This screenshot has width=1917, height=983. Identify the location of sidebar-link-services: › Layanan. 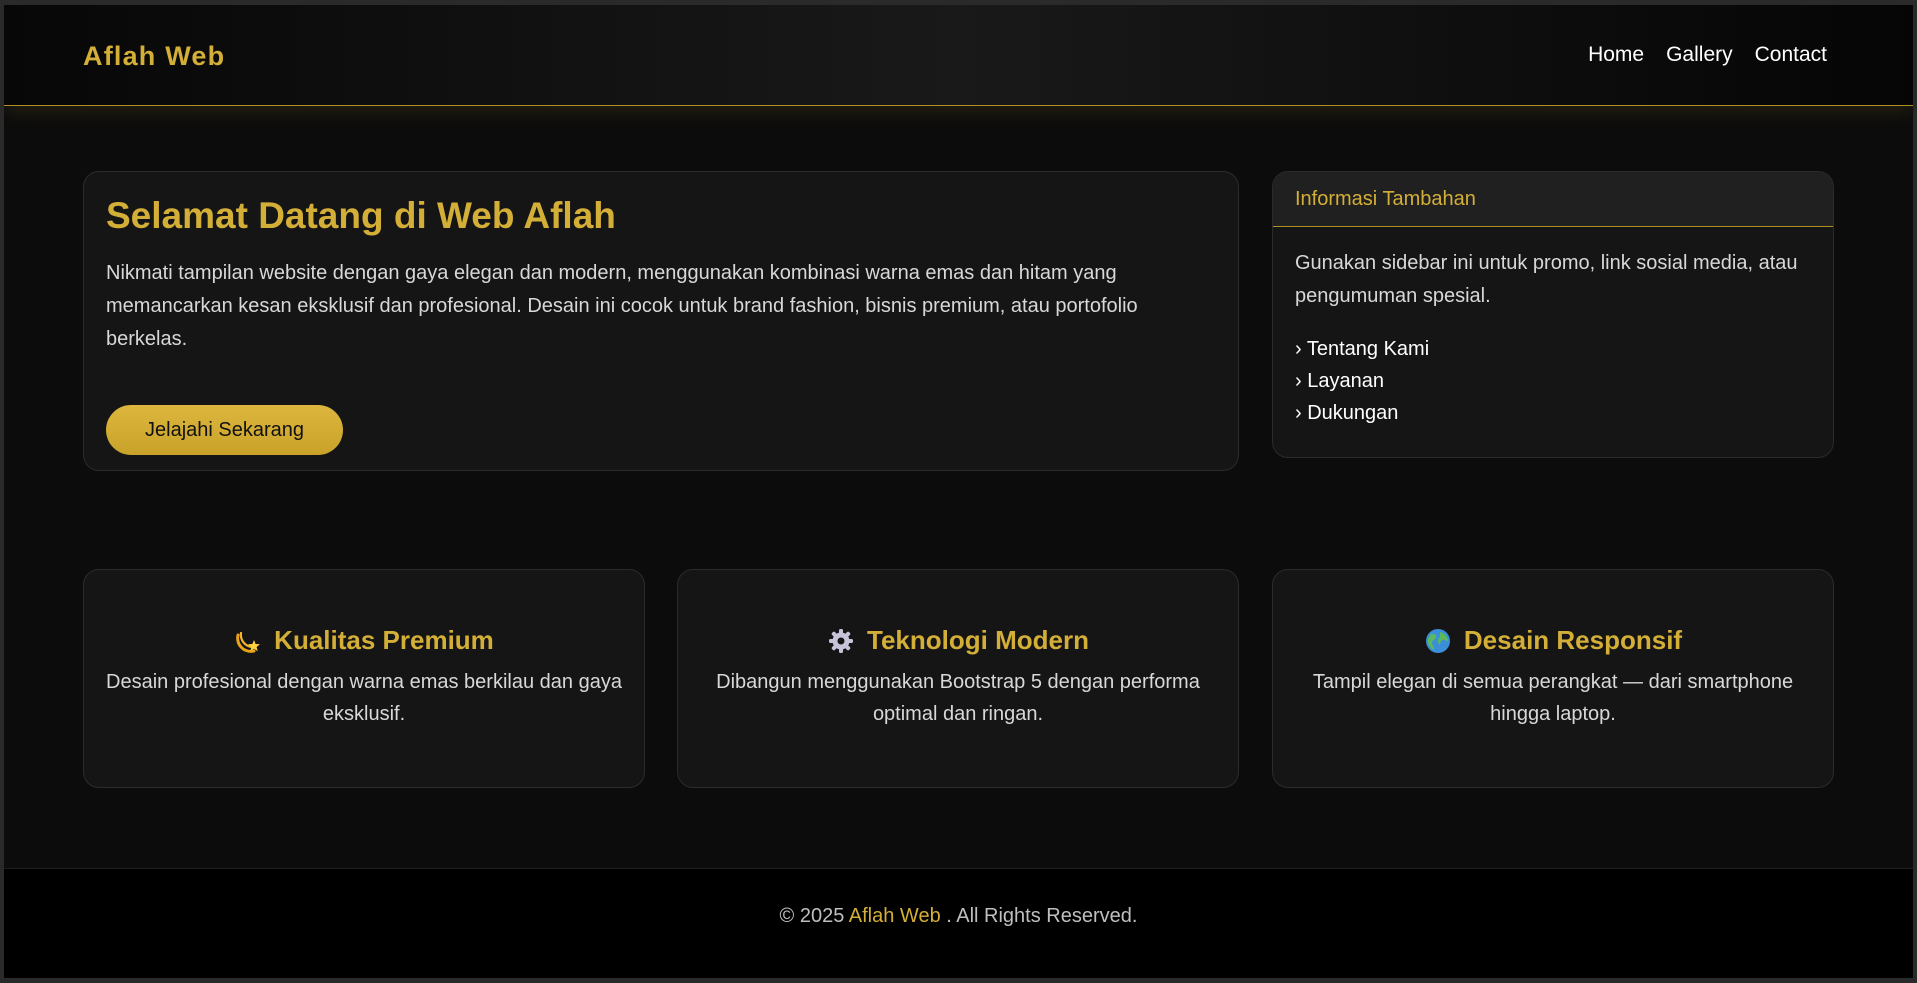
(1553, 381).